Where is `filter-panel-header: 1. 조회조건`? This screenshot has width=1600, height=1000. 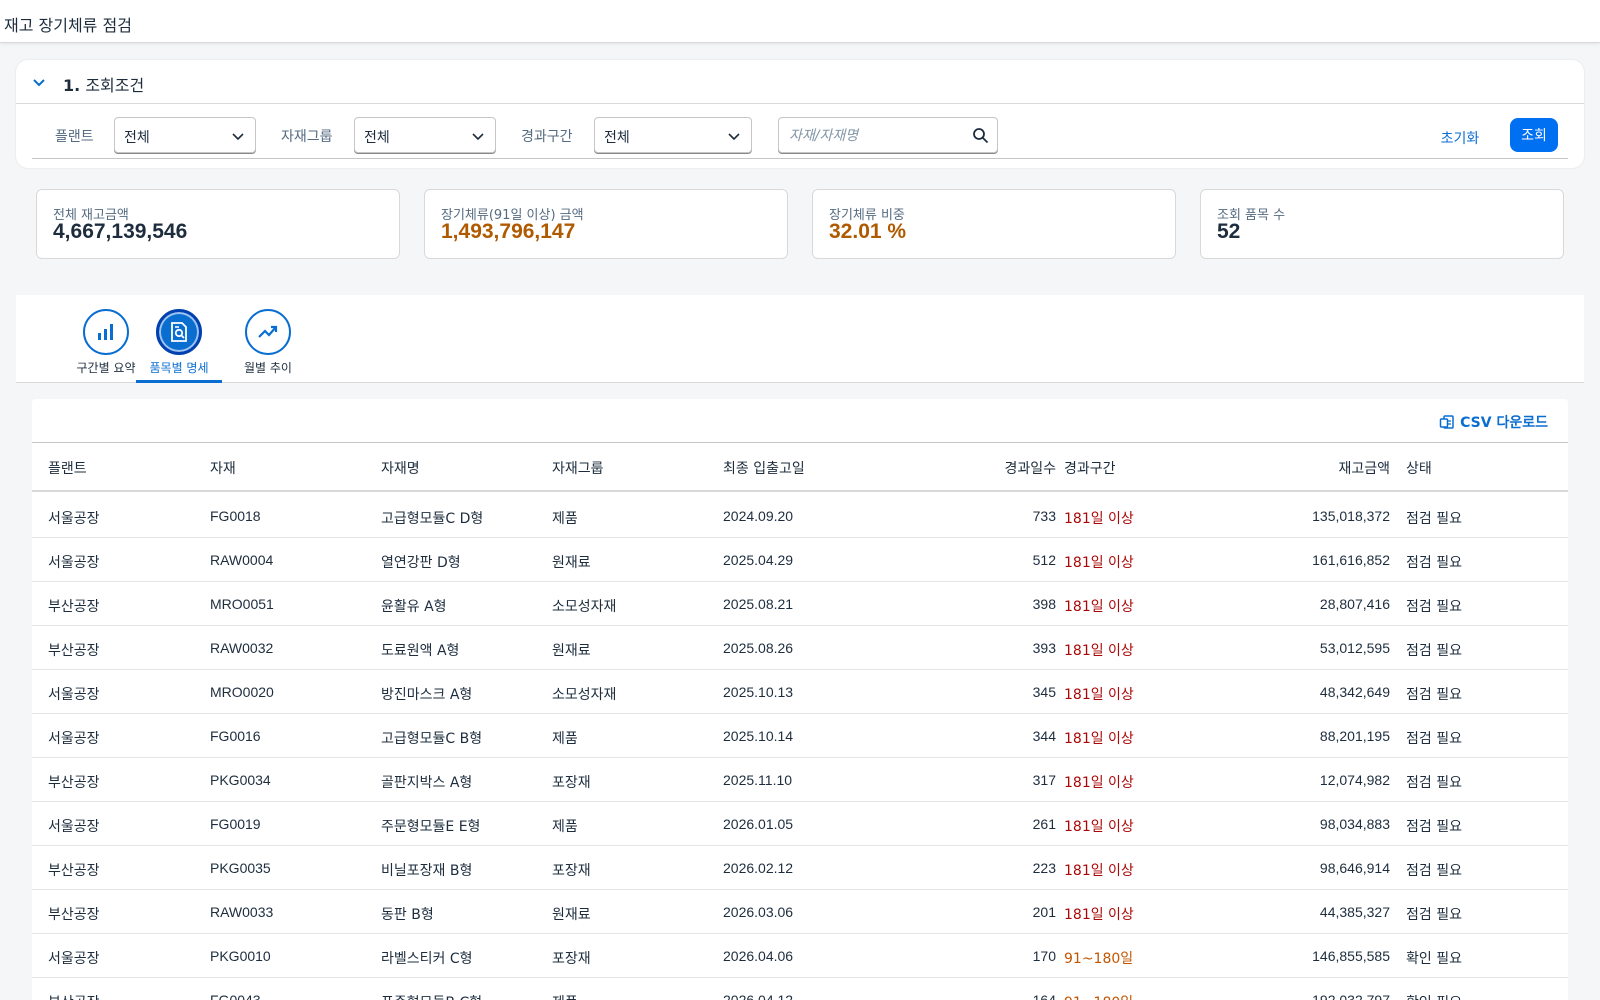
filter-panel-header: 1. 조회조건 is located at coordinates (800, 82).